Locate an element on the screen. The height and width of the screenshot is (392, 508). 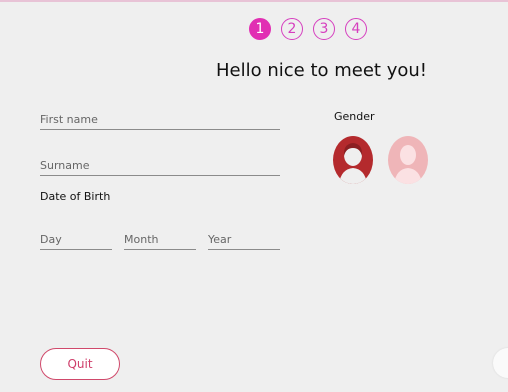
gender-label: Gender is located at coordinates (354, 116).